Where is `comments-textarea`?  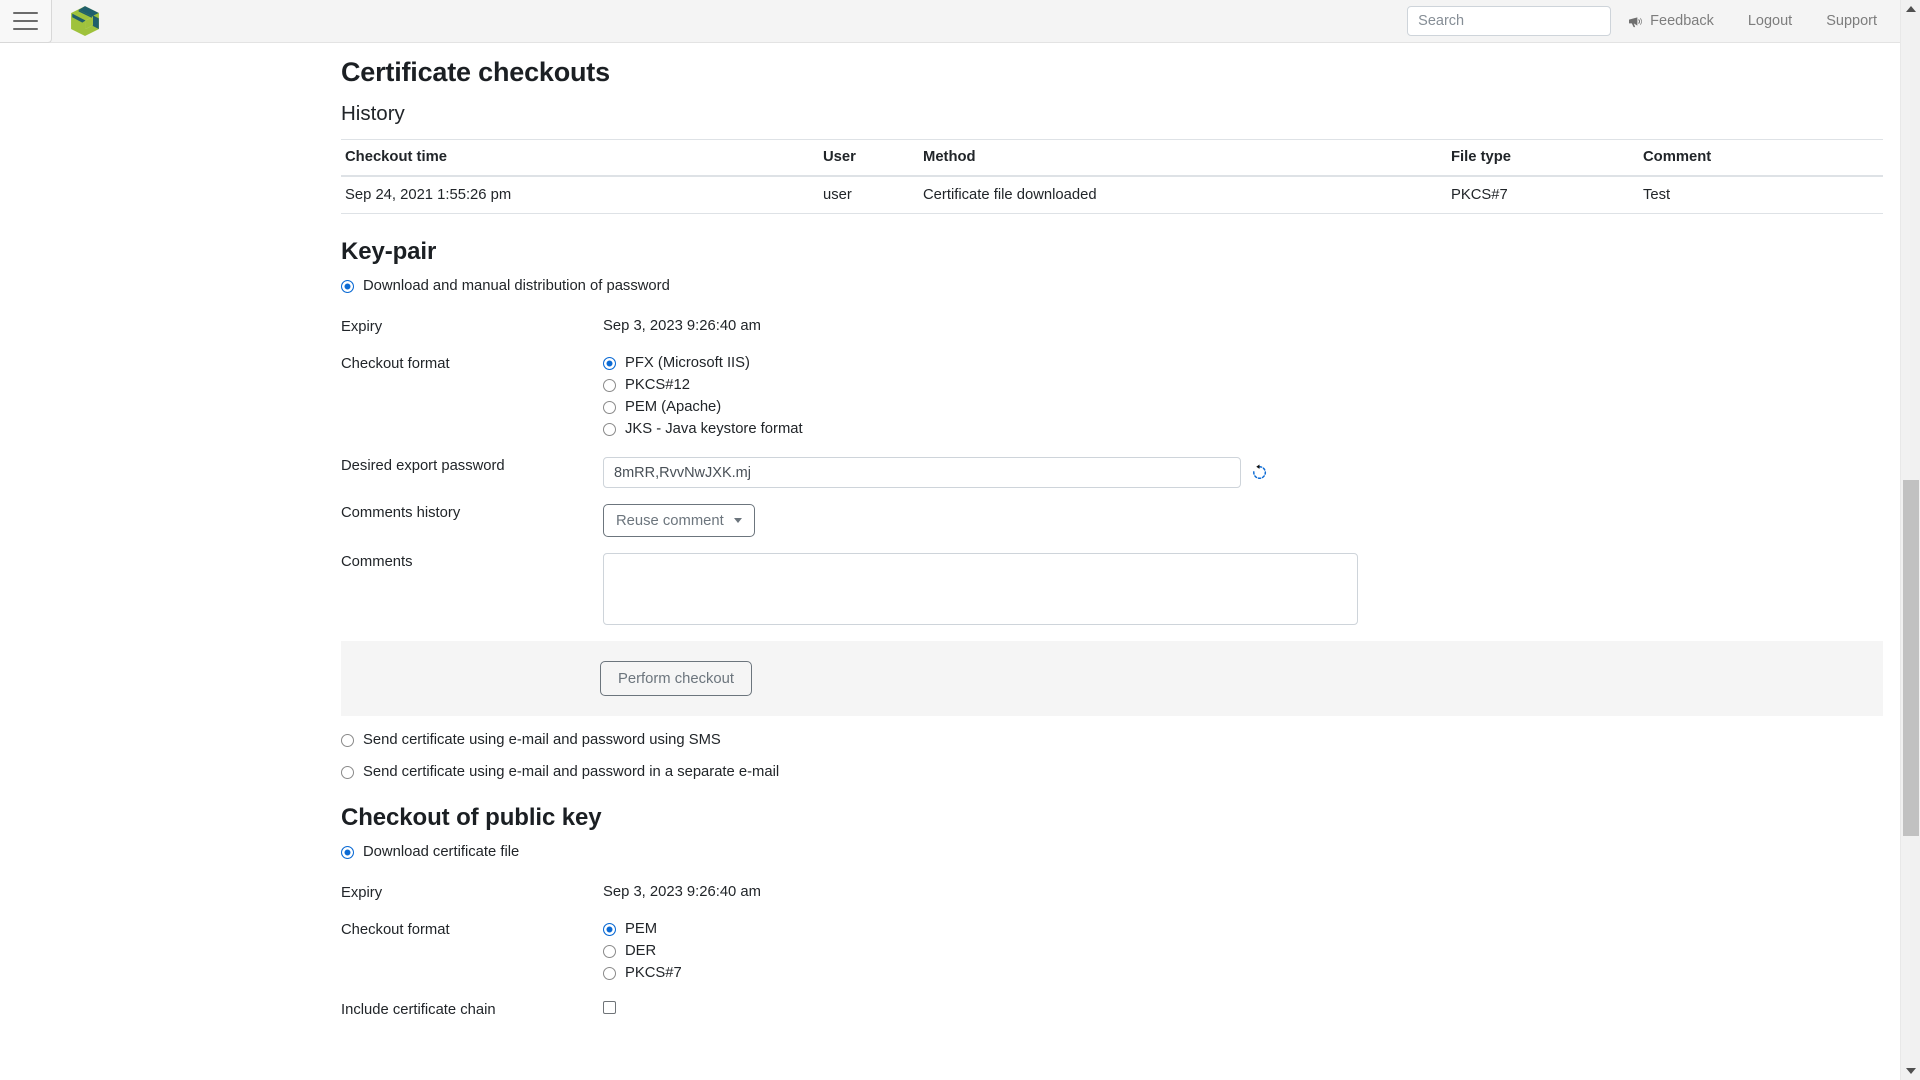
comments-textarea is located at coordinates (980, 589).